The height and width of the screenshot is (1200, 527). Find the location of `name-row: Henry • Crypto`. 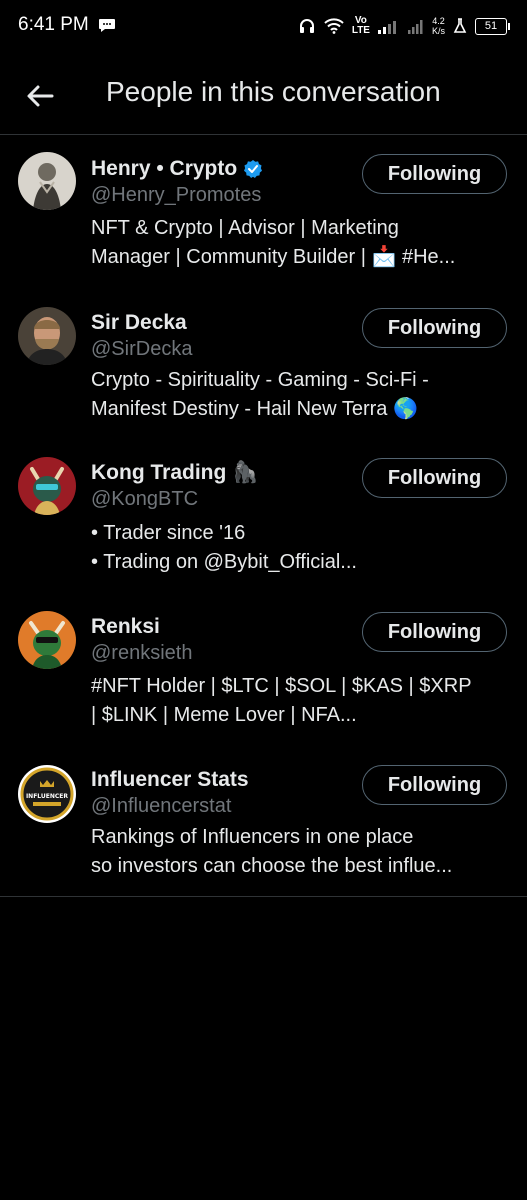

name-row: Henry • Crypto is located at coordinates (177, 169).